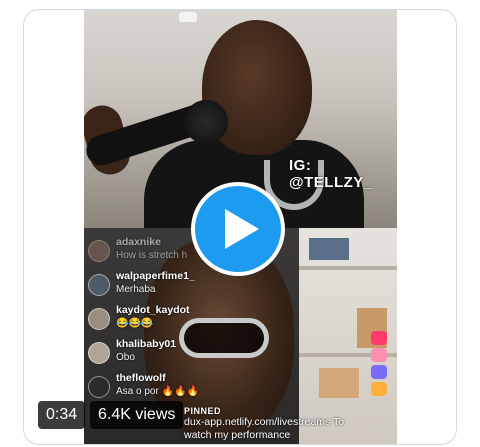 The height and width of the screenshot is (447, 480). I want to click on live-comment: theflowolf Asa o por 🔥🔥🔥, so click(188, 387).